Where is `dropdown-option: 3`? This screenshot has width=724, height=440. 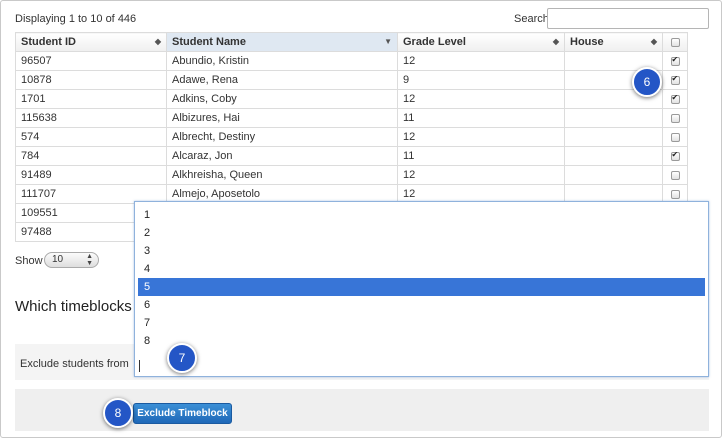
dropdown-option: 3 is located at coordinates (421, 251).